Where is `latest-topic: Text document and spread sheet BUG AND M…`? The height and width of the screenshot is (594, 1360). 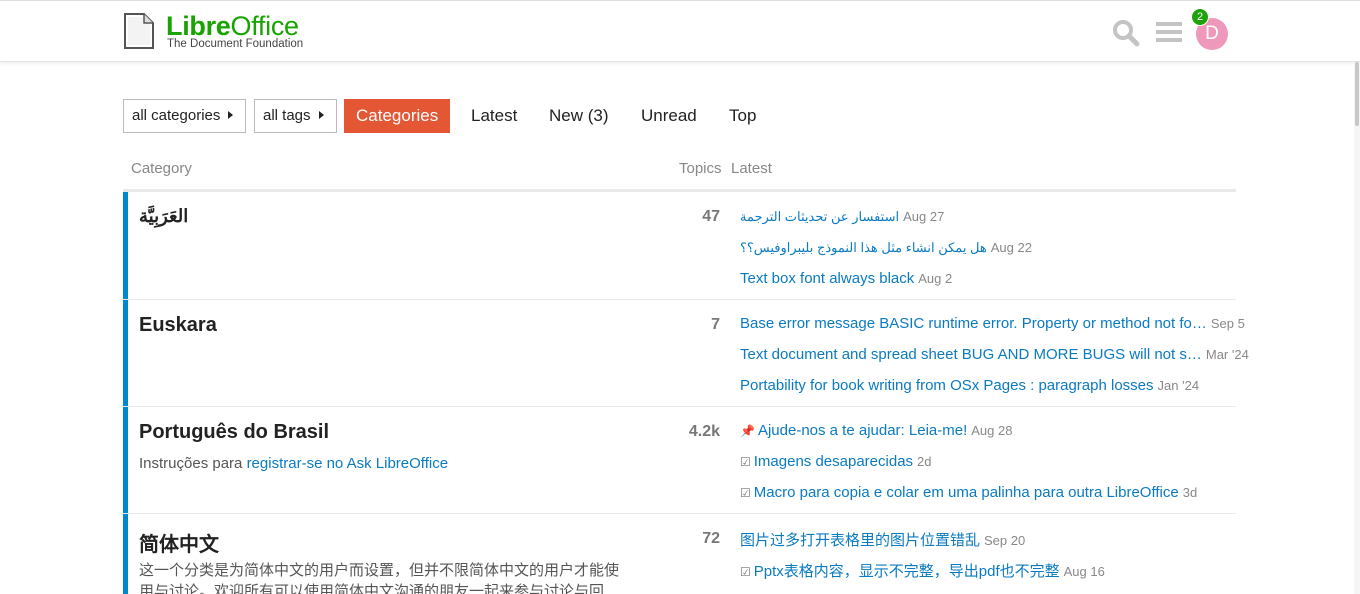
latest-topic: Text document and spread sheet BUG AND M… is located at coordinates (994, 354).